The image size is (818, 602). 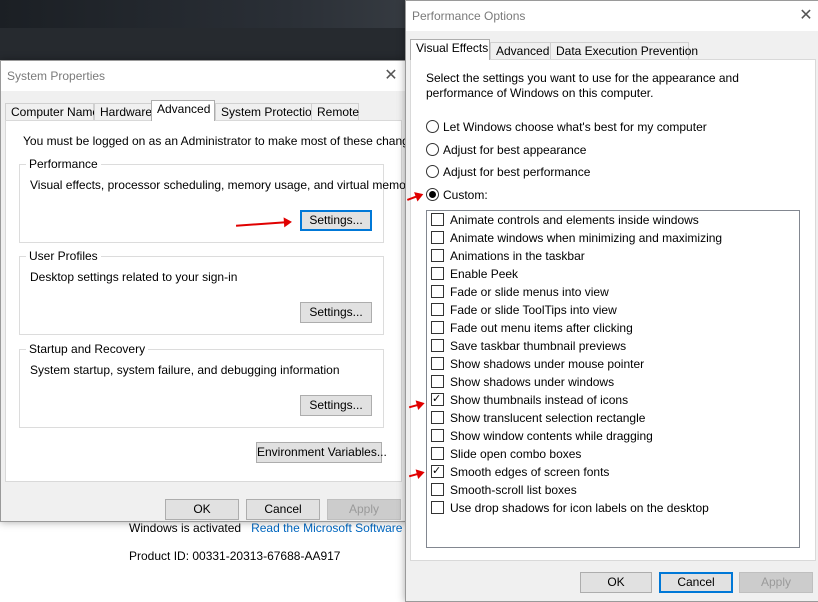 What do you see at coordinates (450, 49) in the screenshot?
I see `tab-visual-effects: Visual Effects` at bounding box center [450, 49].